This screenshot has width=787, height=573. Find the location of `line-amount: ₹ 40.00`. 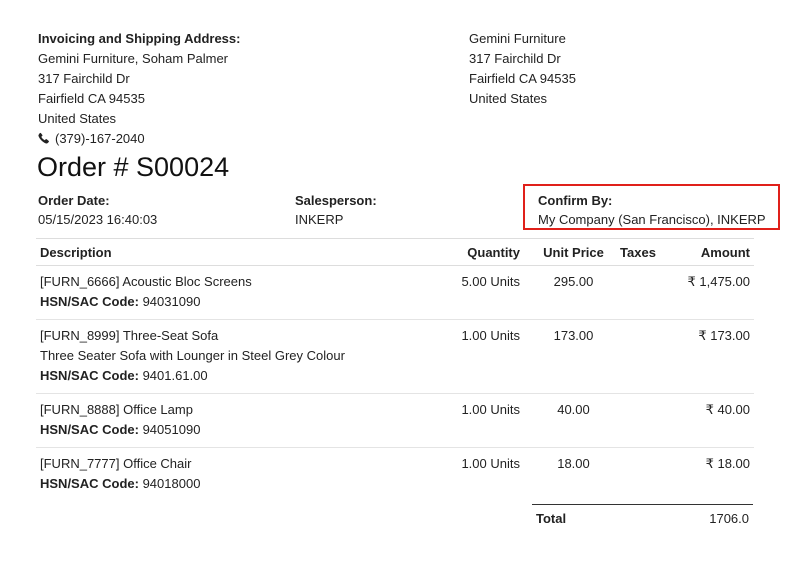

line-amount: ₹ 40.00 is located at coordinates (708, 420).